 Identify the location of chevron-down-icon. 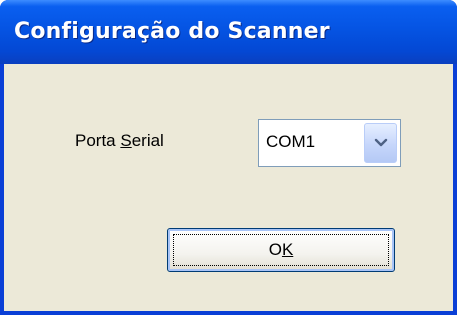
(380, 142).